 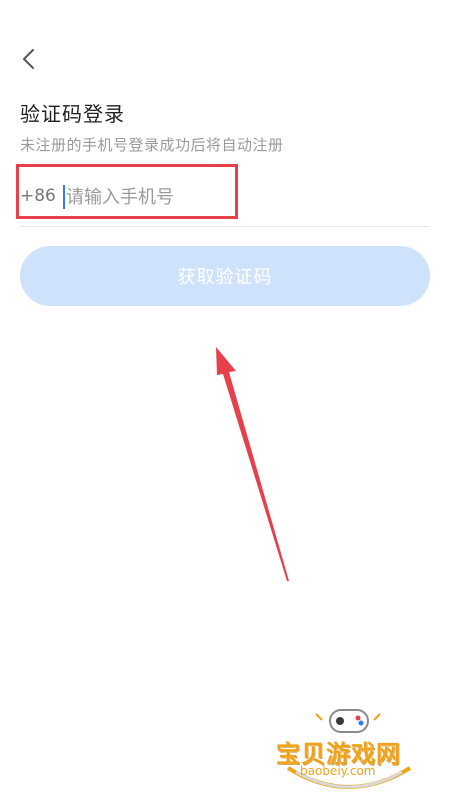 I want to click on text-caret, so click(x=64, y=197).